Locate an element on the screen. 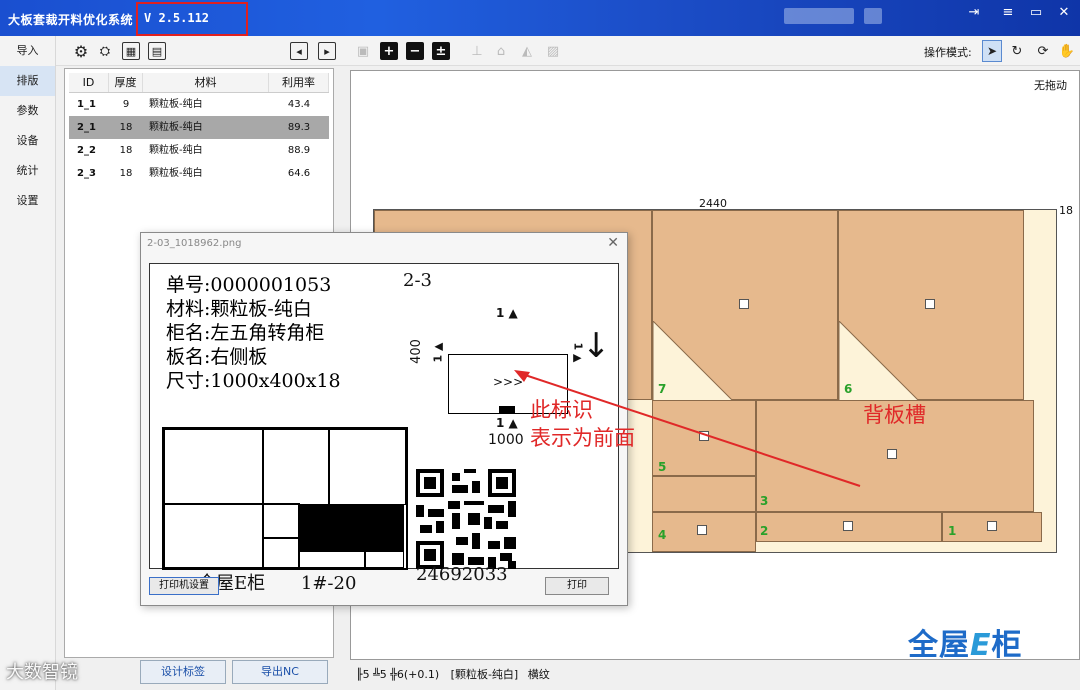 This screenshot has height=690, width=1080. piece-number: 6 is located at coordinates (848, 389).